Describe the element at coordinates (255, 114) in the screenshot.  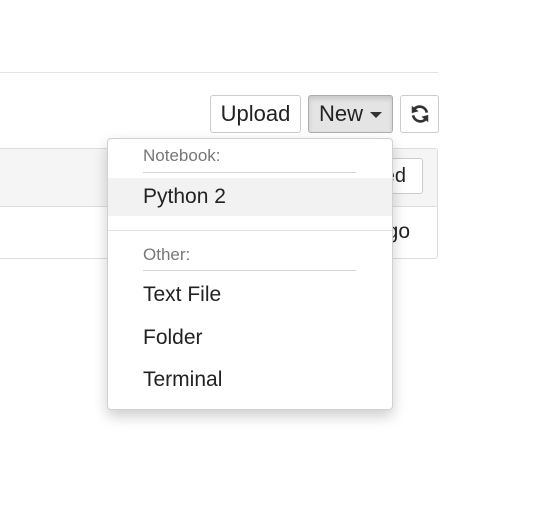
I see `upload-button: Upload` at that location.